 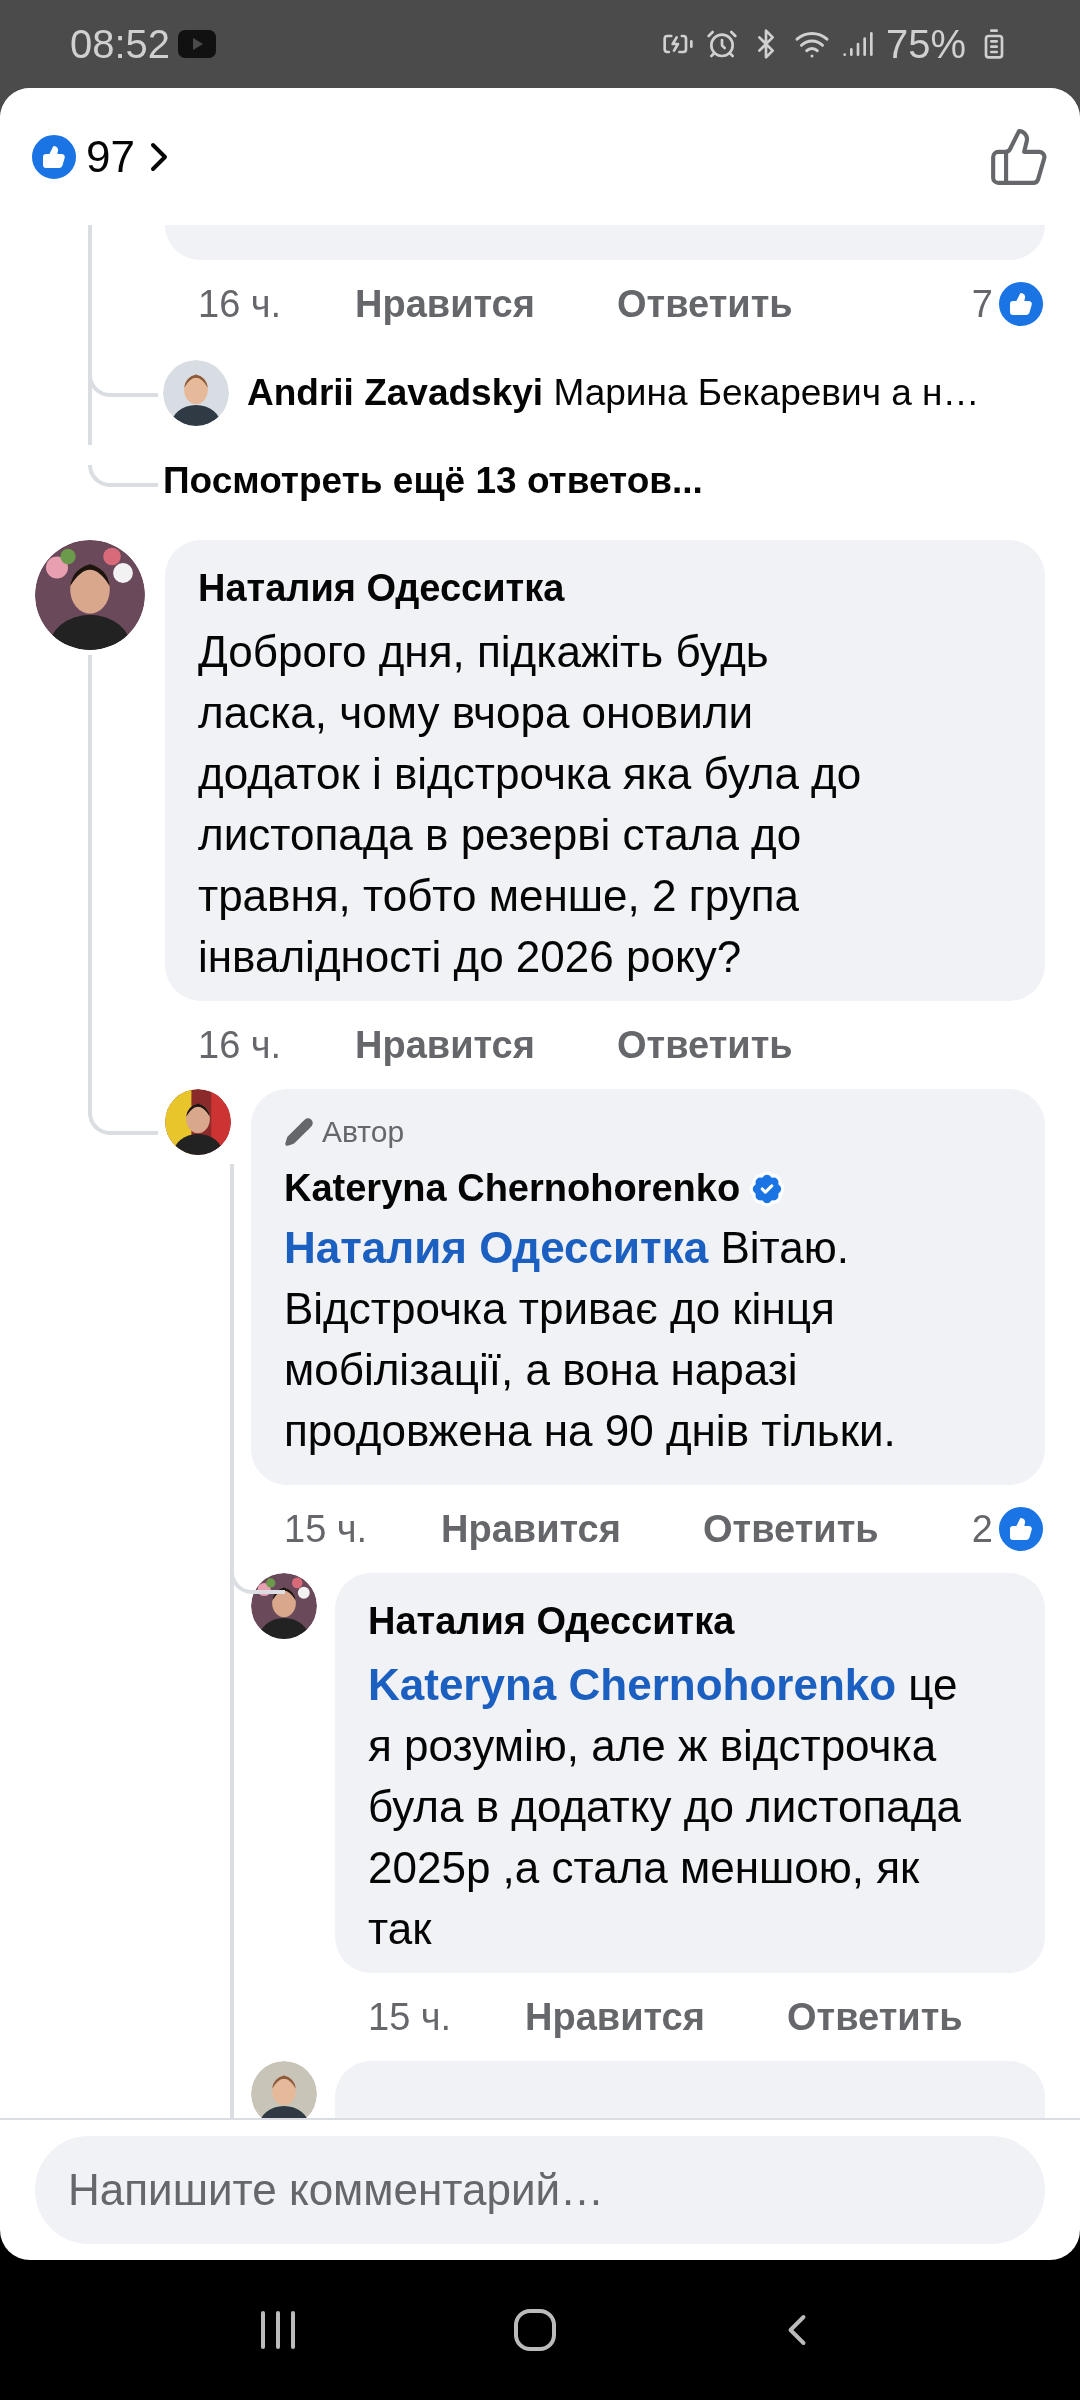 I want to click on reaction-count: 2, so click(x=982, y=1529).